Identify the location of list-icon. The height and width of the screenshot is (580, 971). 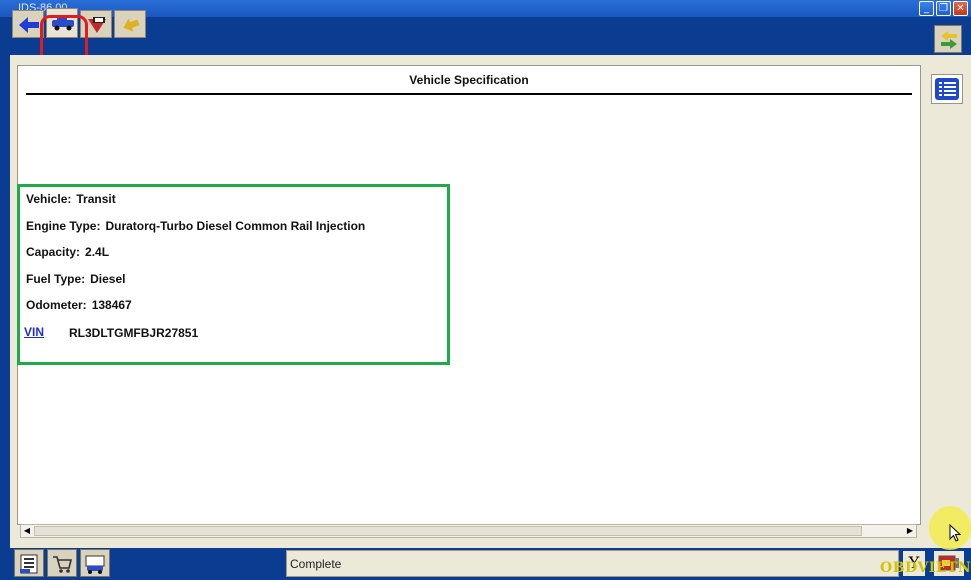
(947, 89).